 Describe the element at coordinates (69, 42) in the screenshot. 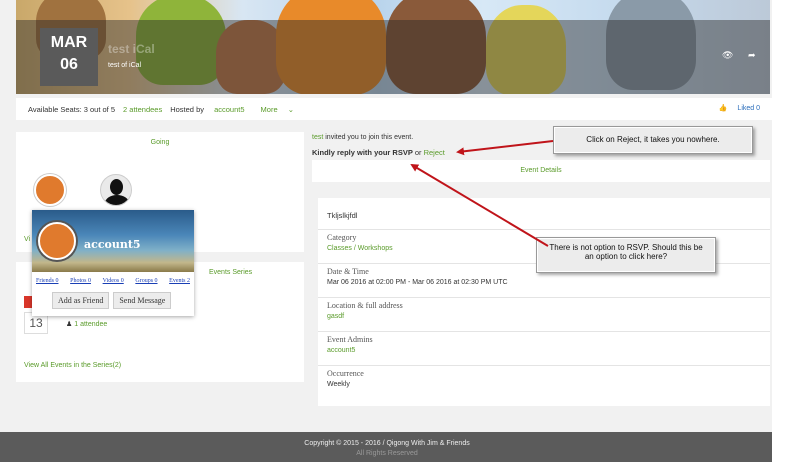

I see `event-month: MAR` at that location.